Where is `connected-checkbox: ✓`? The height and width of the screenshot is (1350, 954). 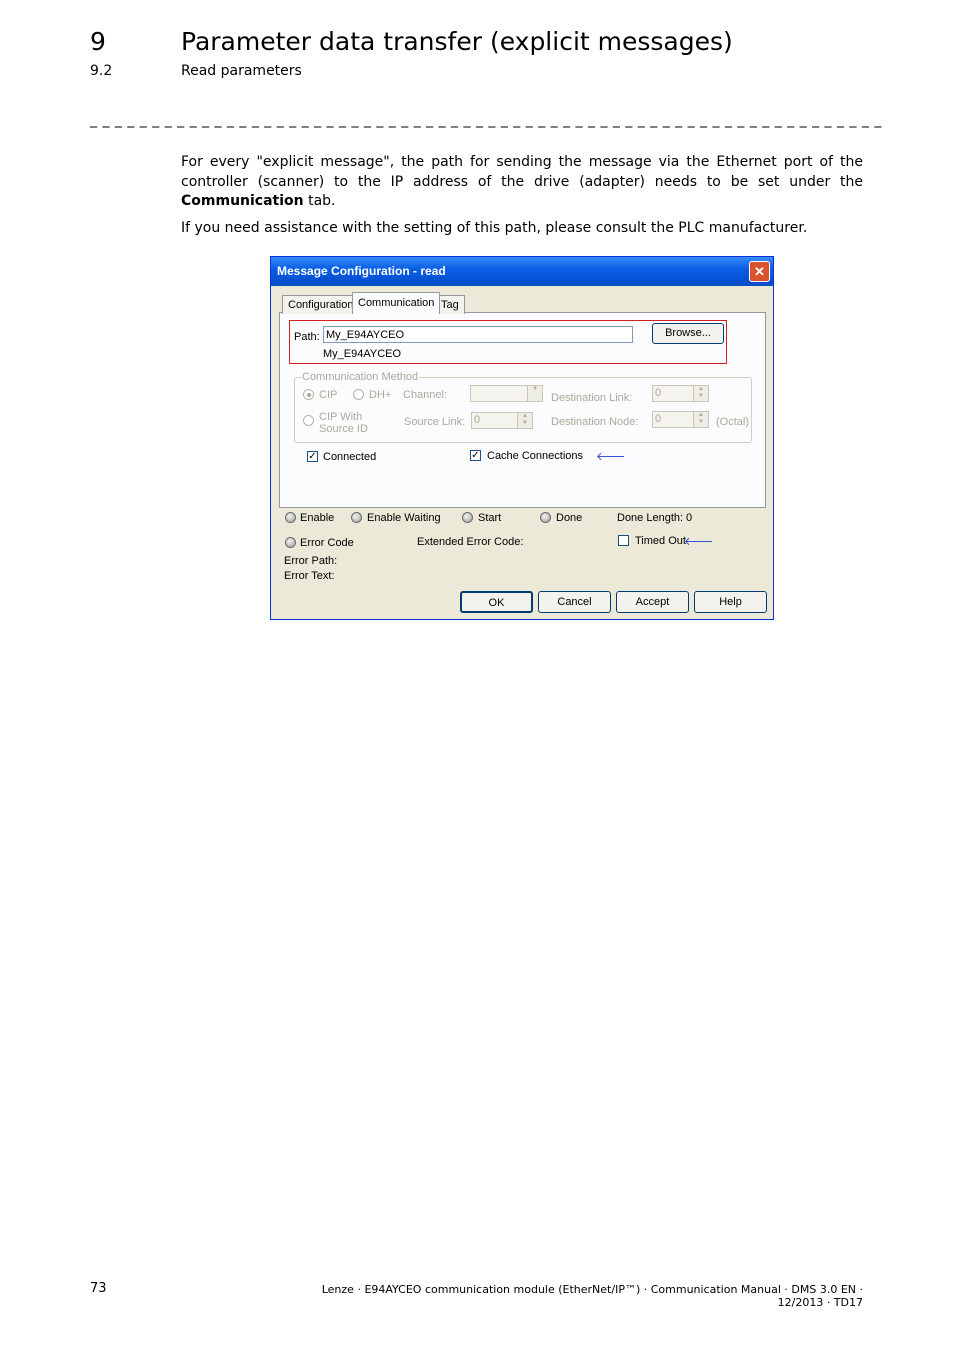 connected-checkbox: ✓ is located at coordinates (312, 456).